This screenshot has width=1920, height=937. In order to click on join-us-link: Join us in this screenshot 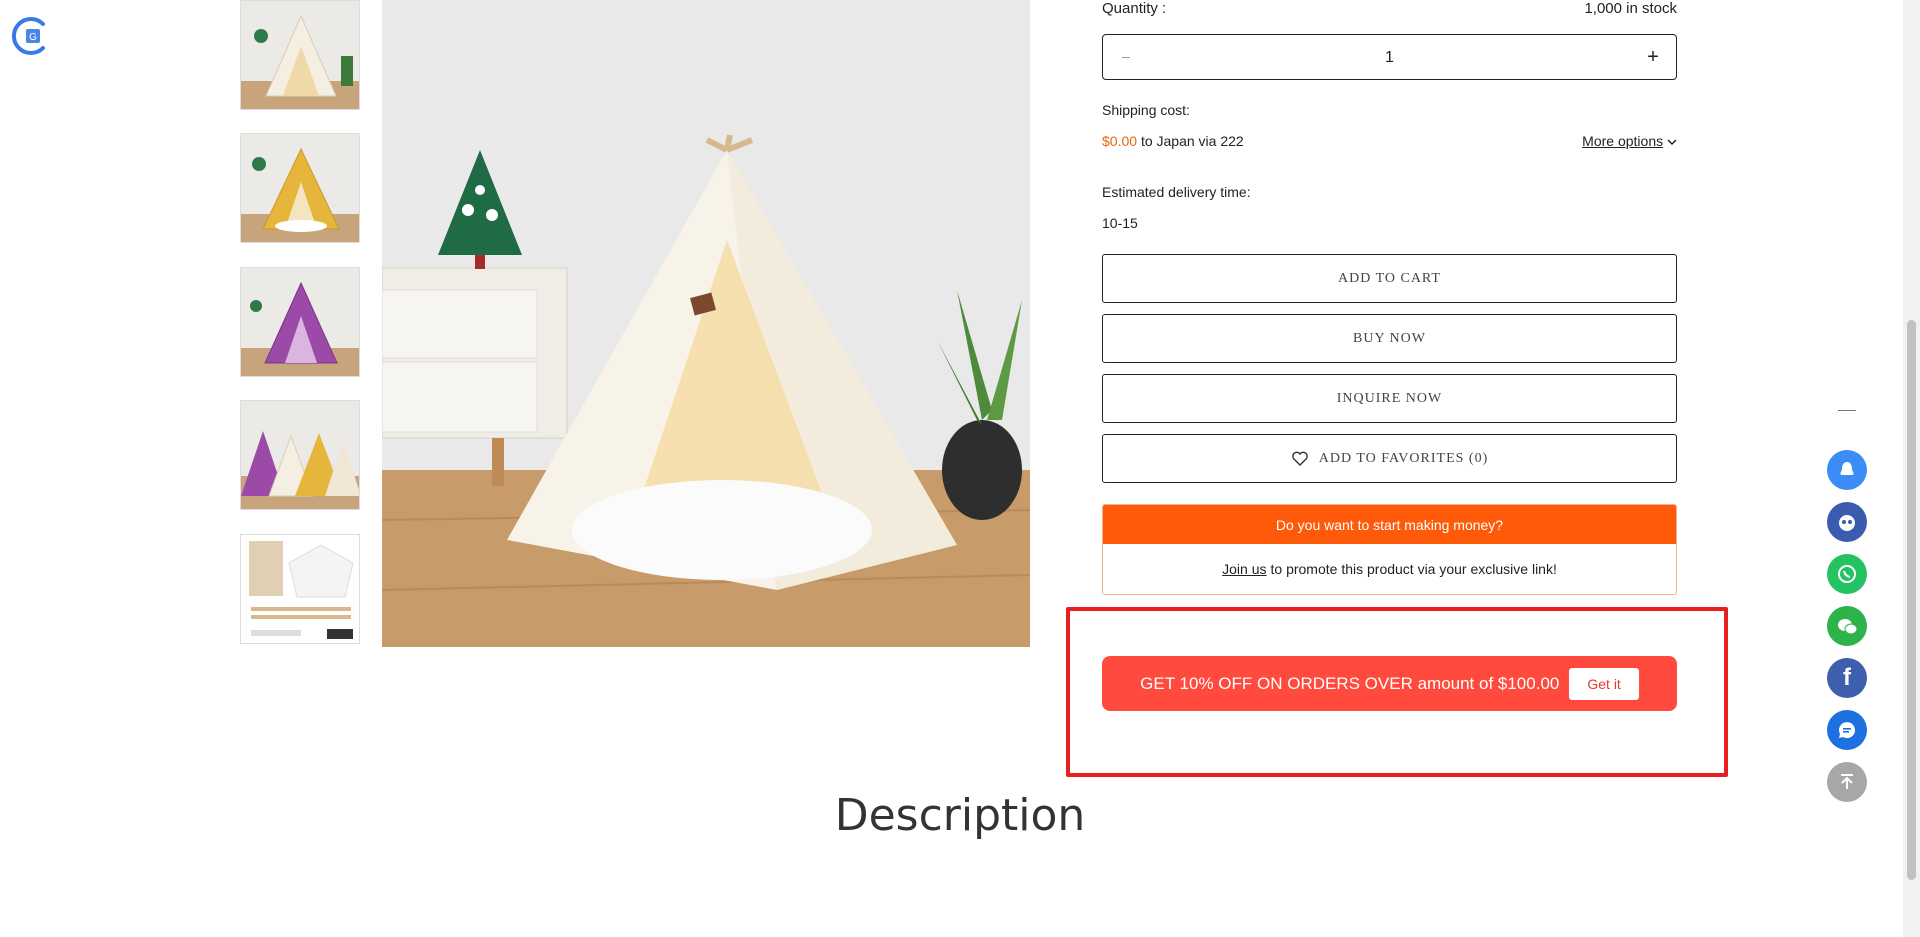, I will do `click(1244, 569)`.